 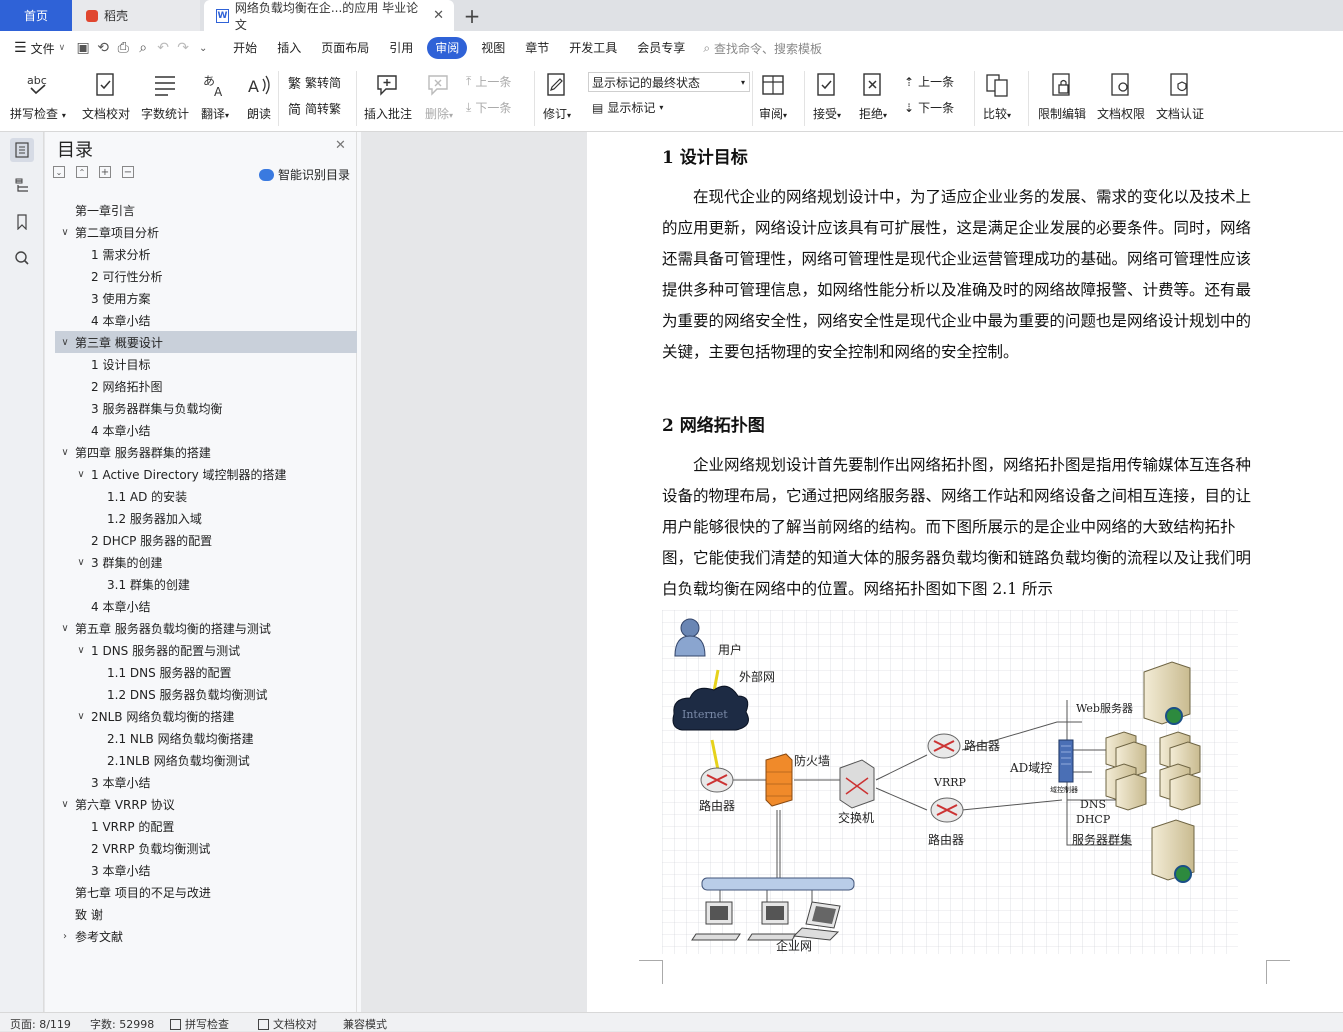 What do you see at coordinates (259, 96) in the screenshot?
I see `read-aloud-button: A 朗读` at bounding box center [259, 96].